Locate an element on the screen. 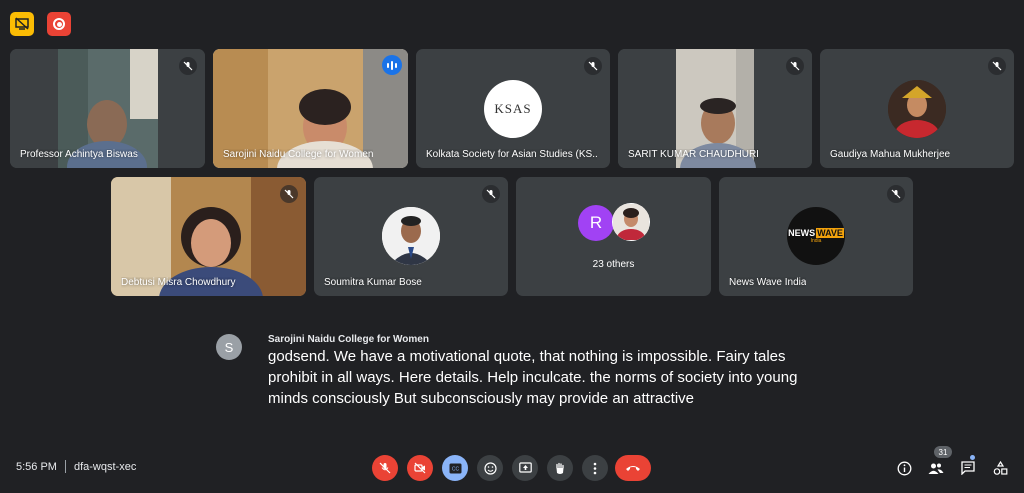 The image size is (1024, 493). caption-speaker-name: Sarojini Naidu College for Women is located at coordinates (348, 339).